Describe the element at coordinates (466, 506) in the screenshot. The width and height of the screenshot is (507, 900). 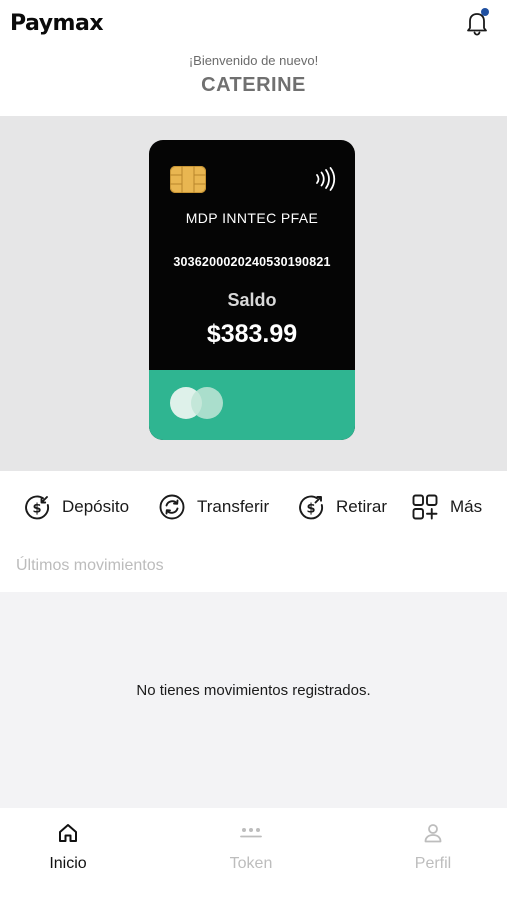
I see `more-label: Más` at that location.